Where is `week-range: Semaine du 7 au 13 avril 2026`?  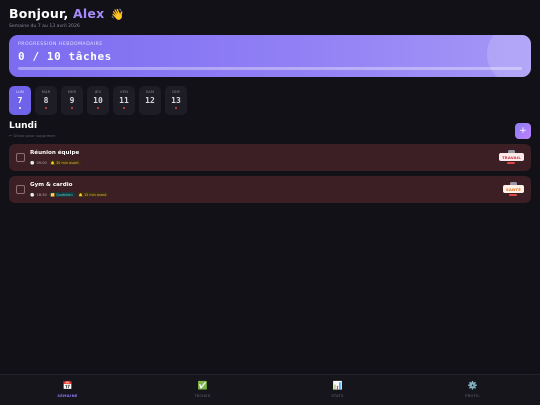
week-range: Semaine du 7 au 13 avril 2026 is located at coordinates (44, 26).